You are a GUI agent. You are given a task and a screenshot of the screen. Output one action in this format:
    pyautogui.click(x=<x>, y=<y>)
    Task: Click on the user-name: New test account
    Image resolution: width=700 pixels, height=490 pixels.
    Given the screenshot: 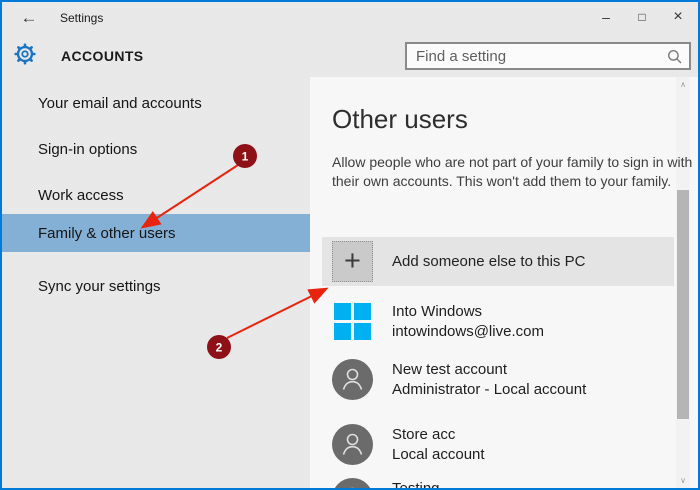 What is the action you would take?
    pyautogui.click(x=450, y=369)
    